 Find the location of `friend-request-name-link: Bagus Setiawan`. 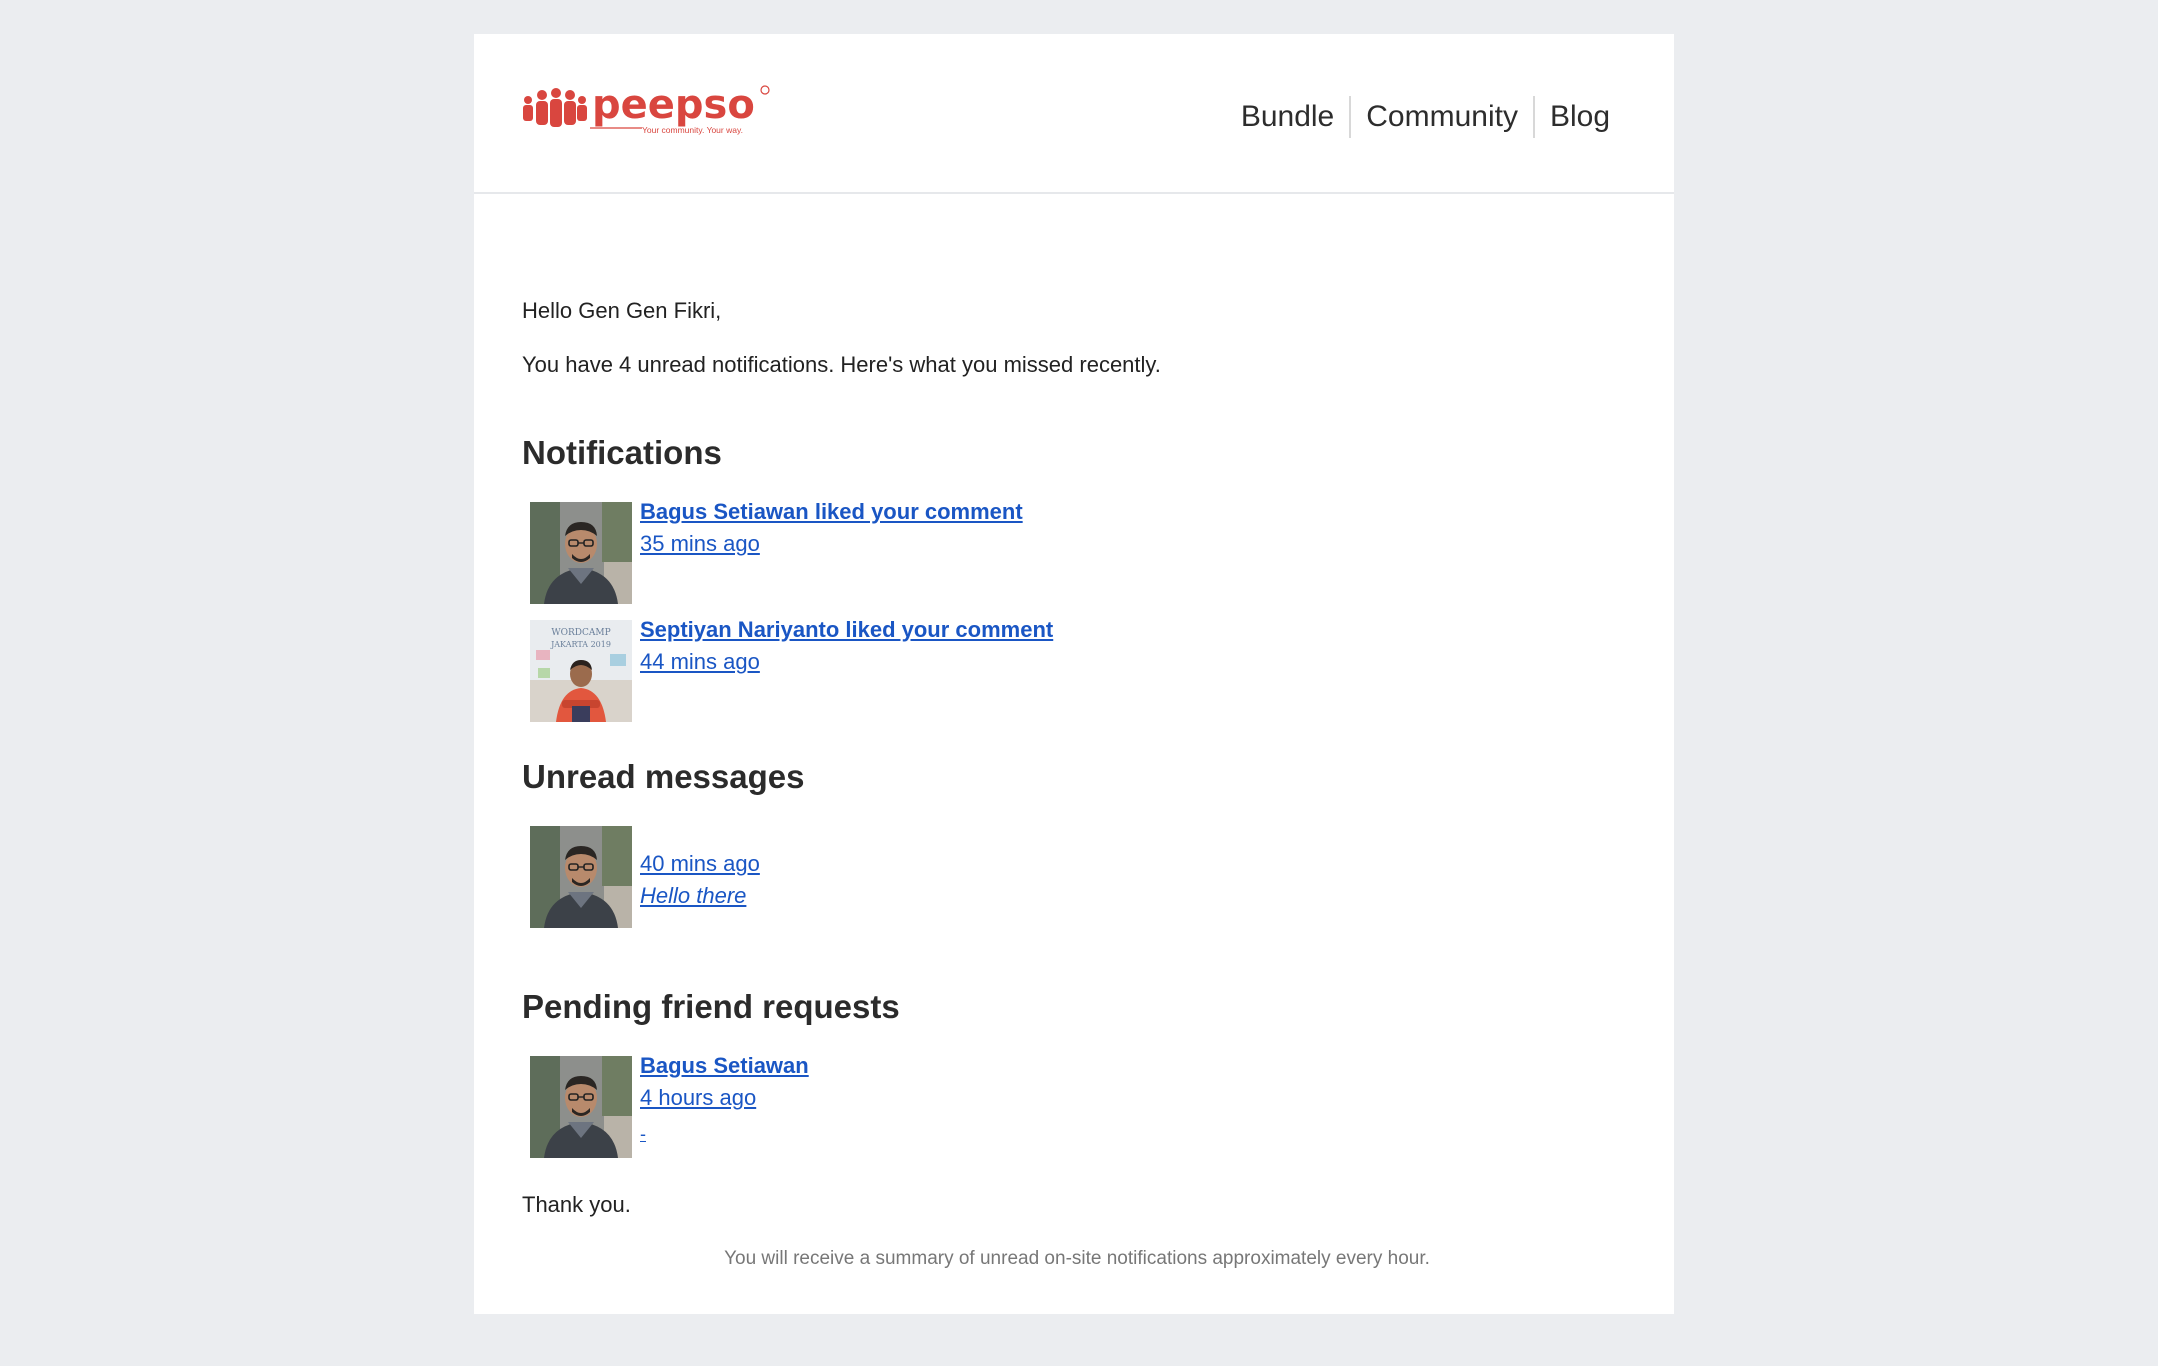

friend-request-name-link: Bagus Setiawan is located at coordinates (724, 1066).